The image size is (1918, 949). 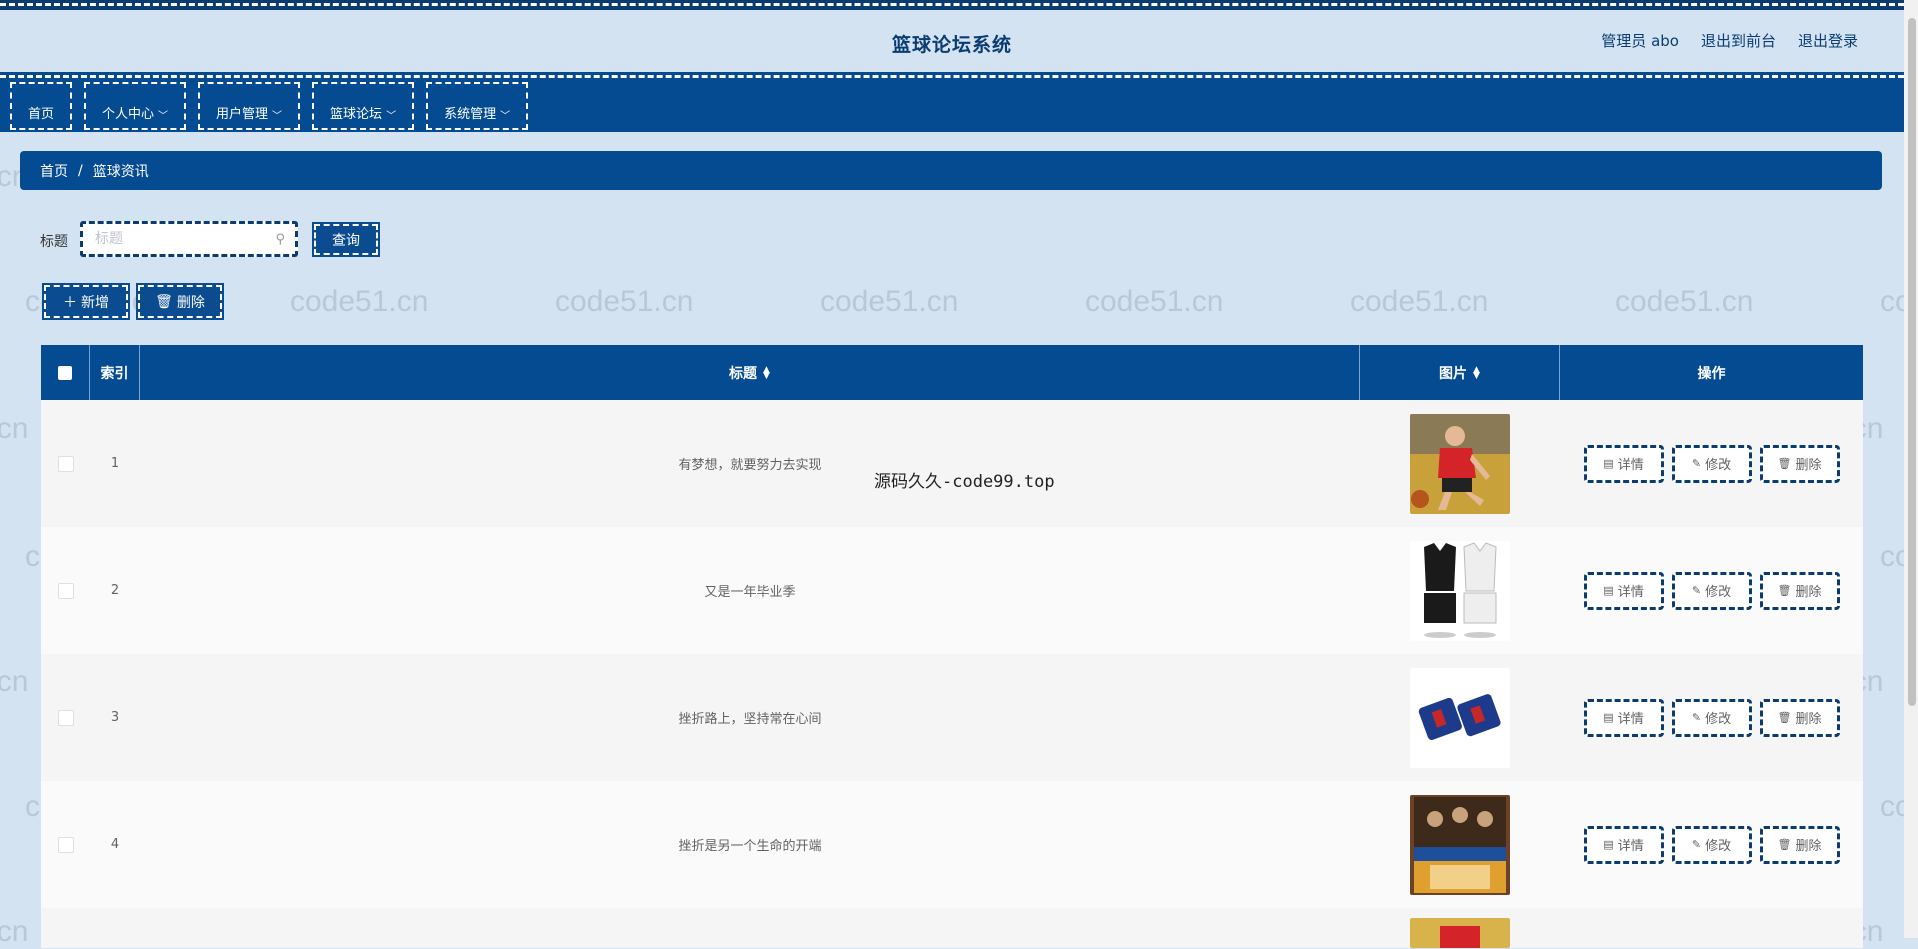 I want to click on row-title: 挫折路上，坚持常在心间, so click(x=750, y=719).